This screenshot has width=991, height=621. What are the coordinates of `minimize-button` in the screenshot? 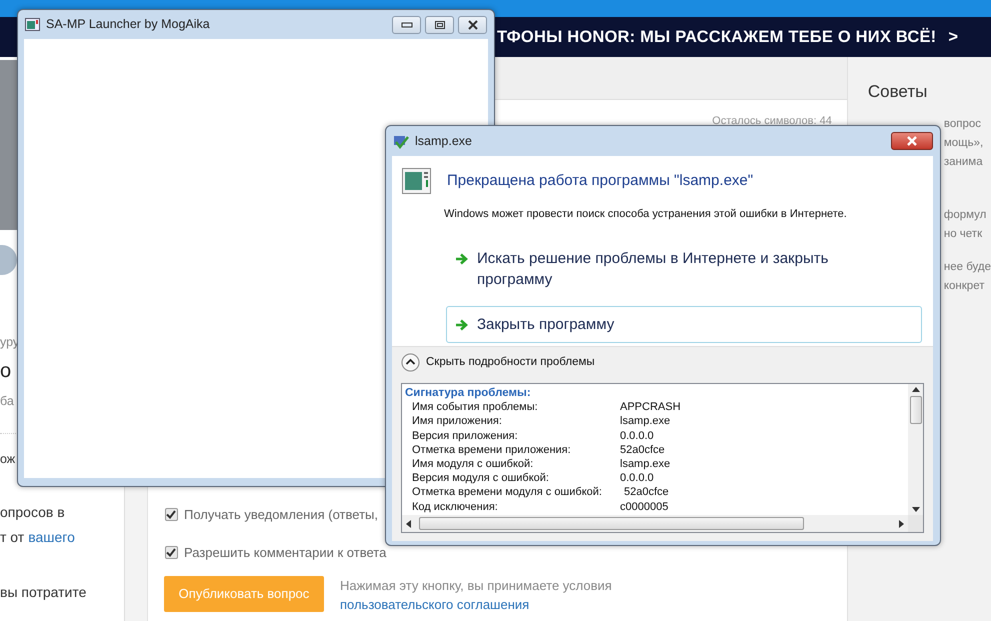 It's located at (406, 25).